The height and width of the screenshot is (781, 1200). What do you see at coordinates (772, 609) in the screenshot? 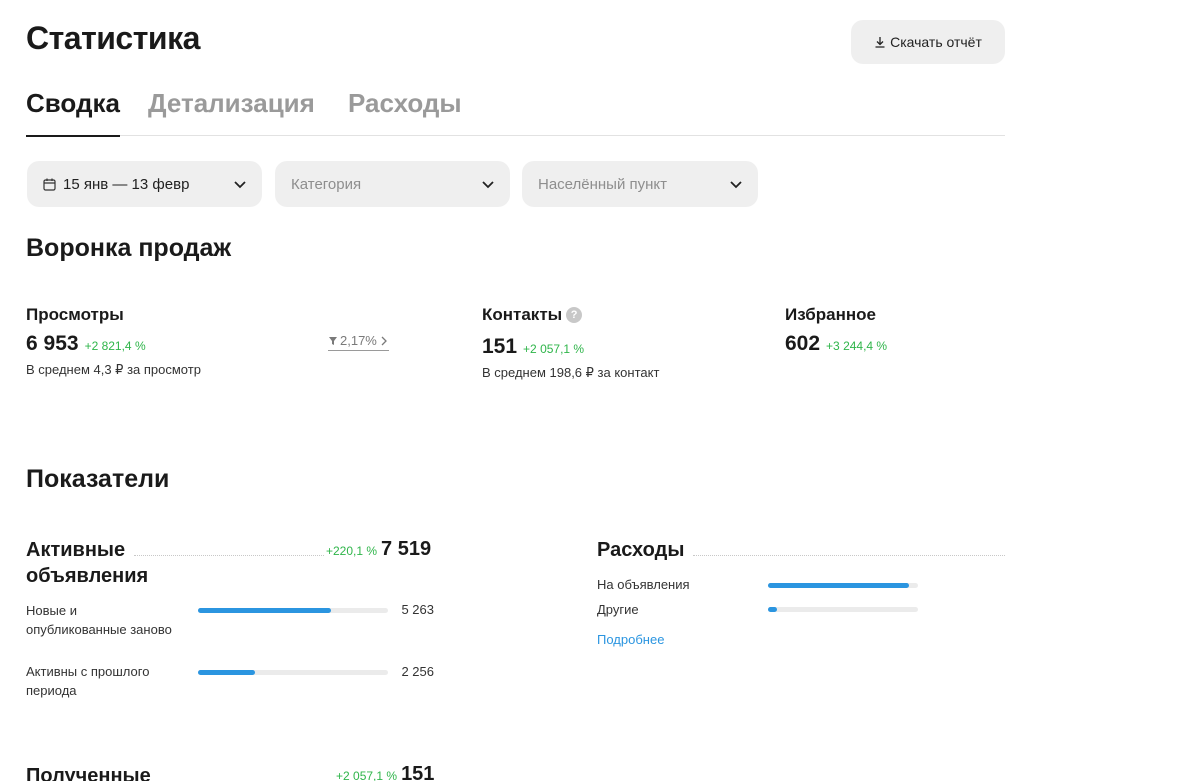
I see `bar-fill-expenses-other` at bounding box center [772, 609].